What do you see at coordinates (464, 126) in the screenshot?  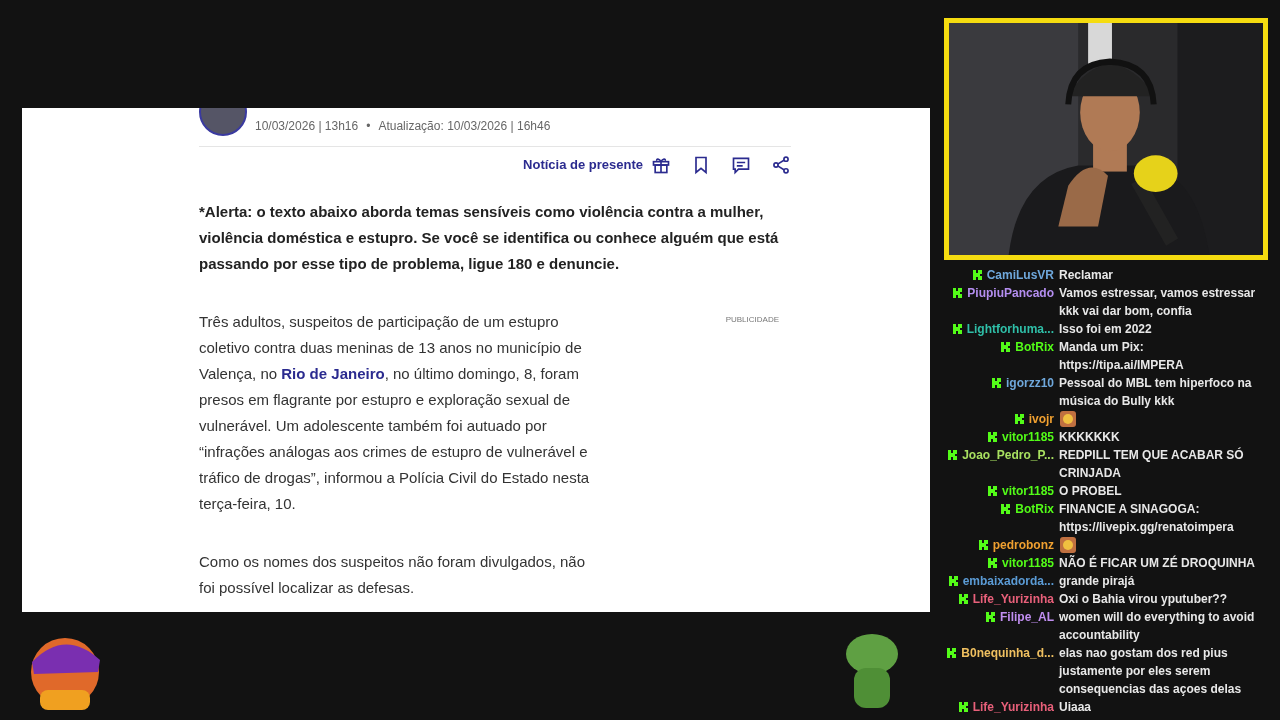 I see `update-date: Atualização: 10/03/2026 | 16h46` at bounding box center [464, 126].